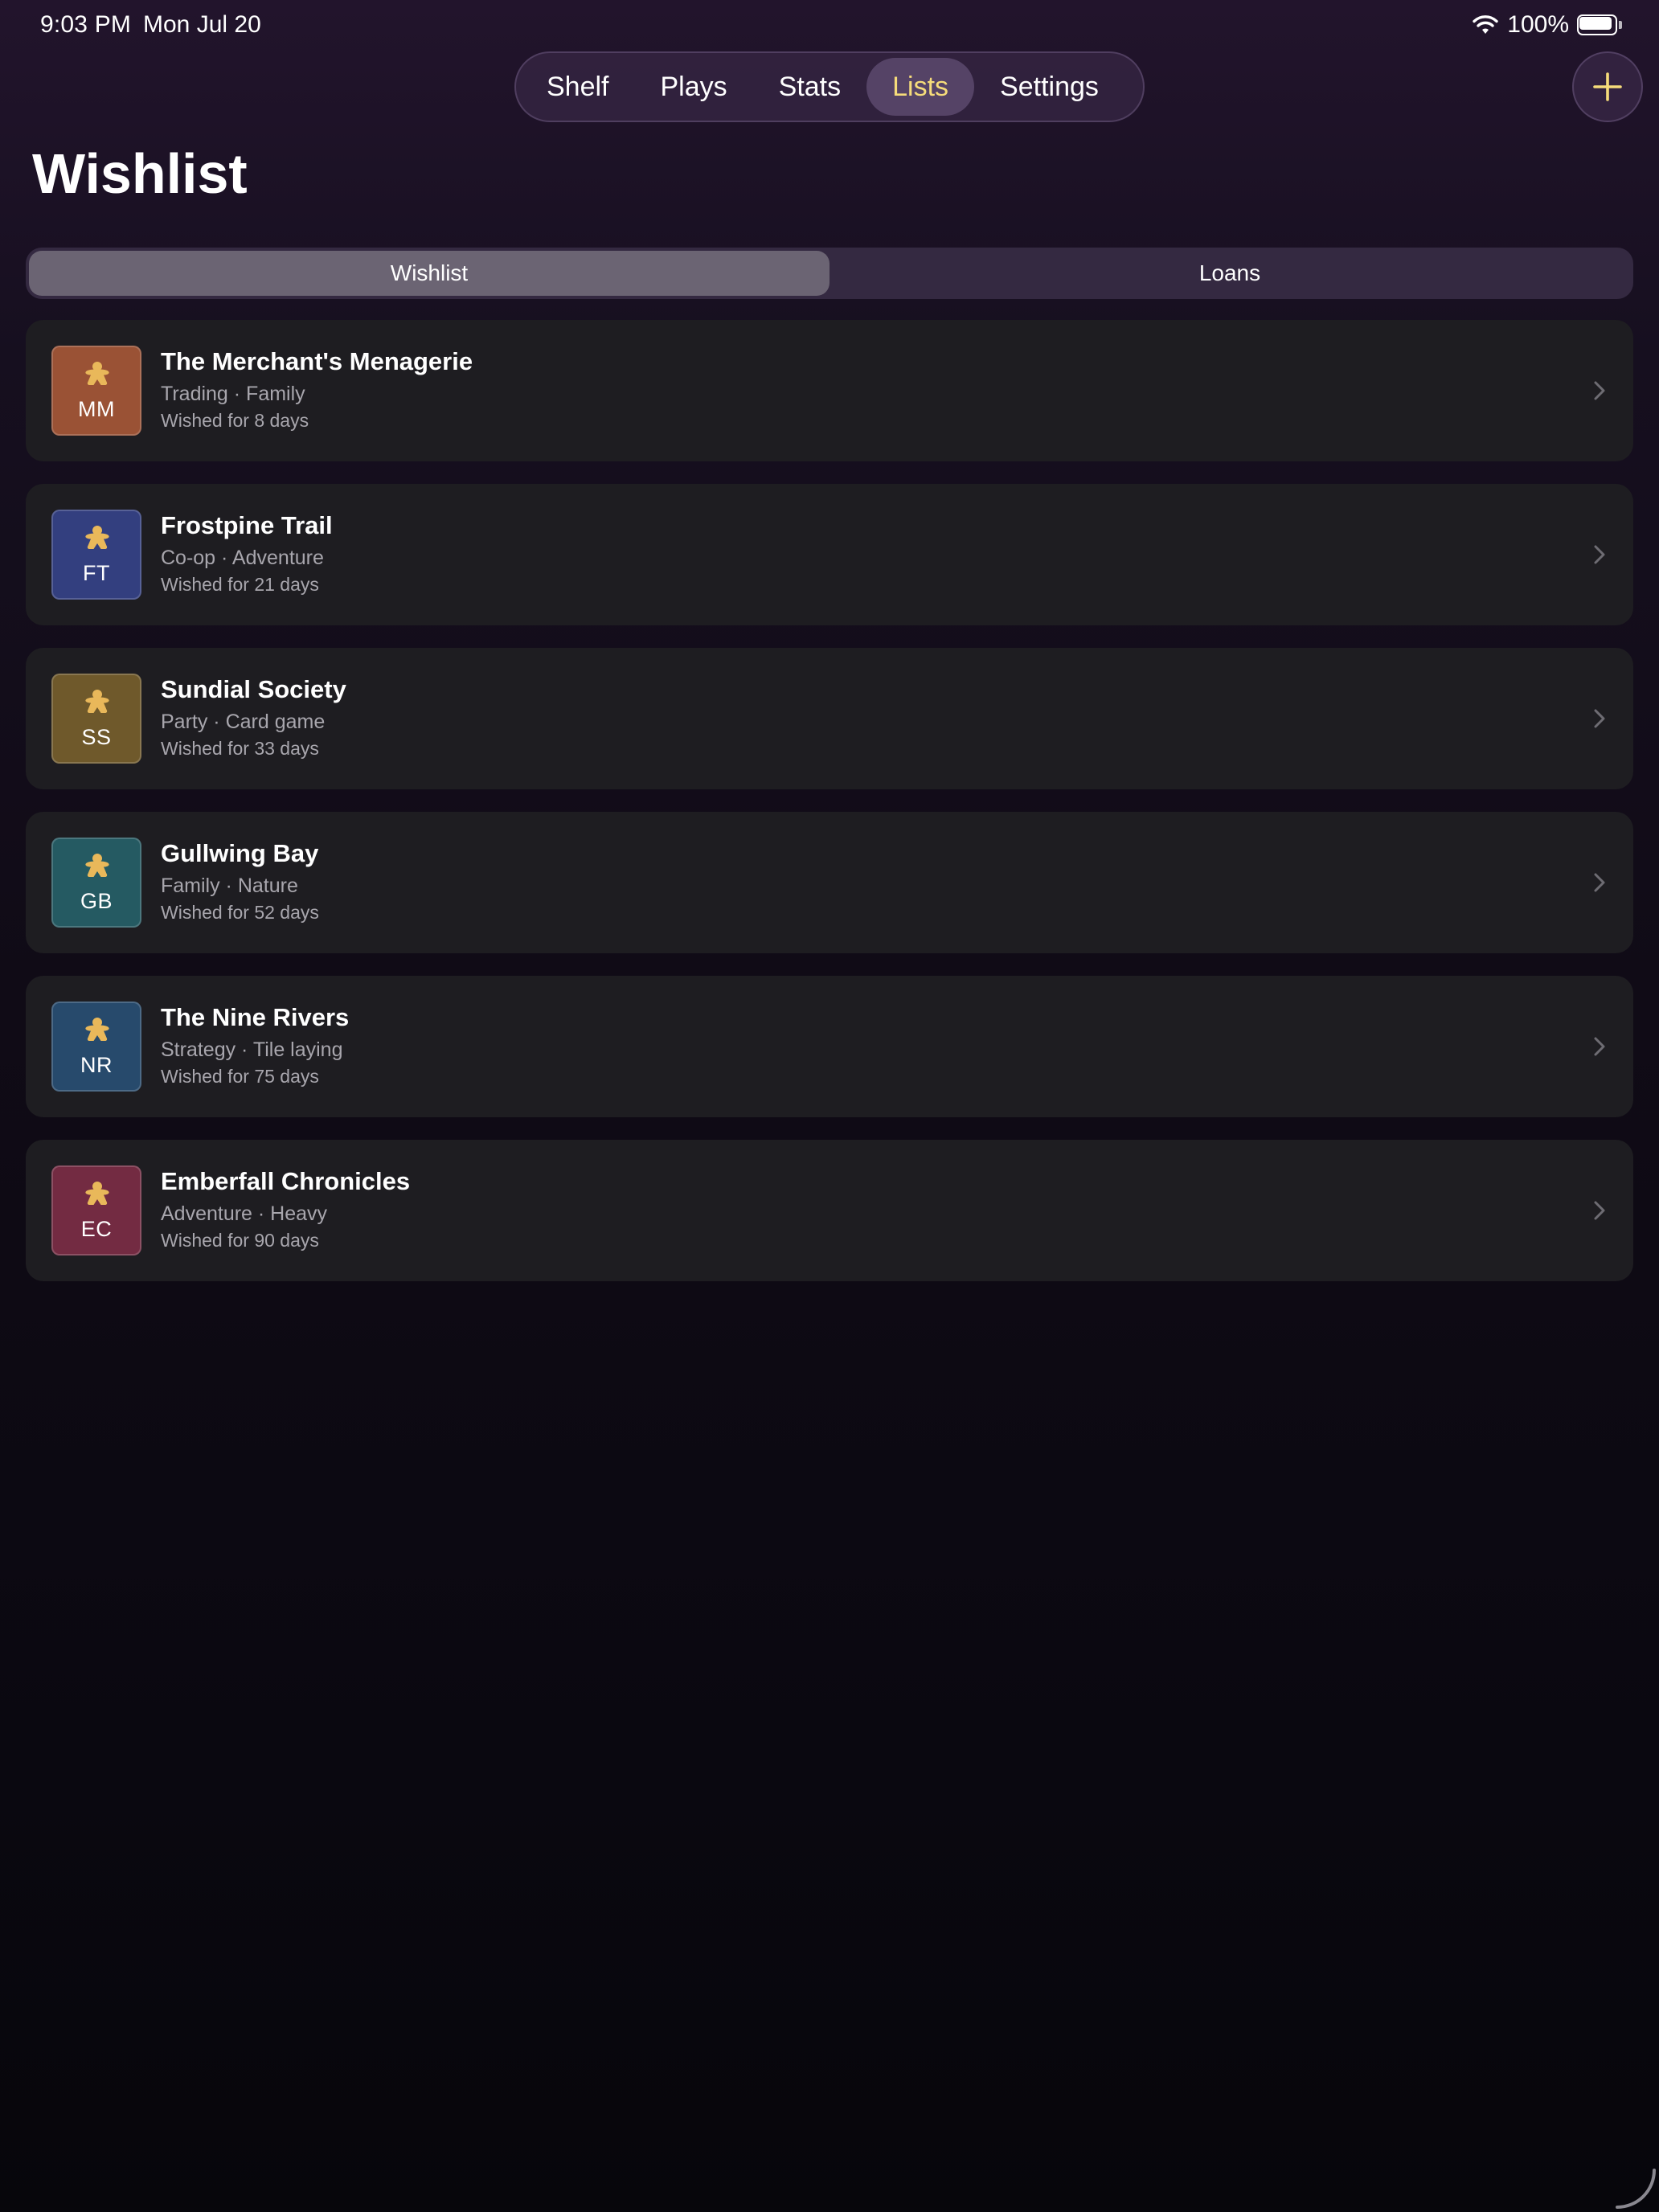  Describe the element at coordinates (96, 1047) in the screenshot. I see `game-thumbnail: NR` at that location.